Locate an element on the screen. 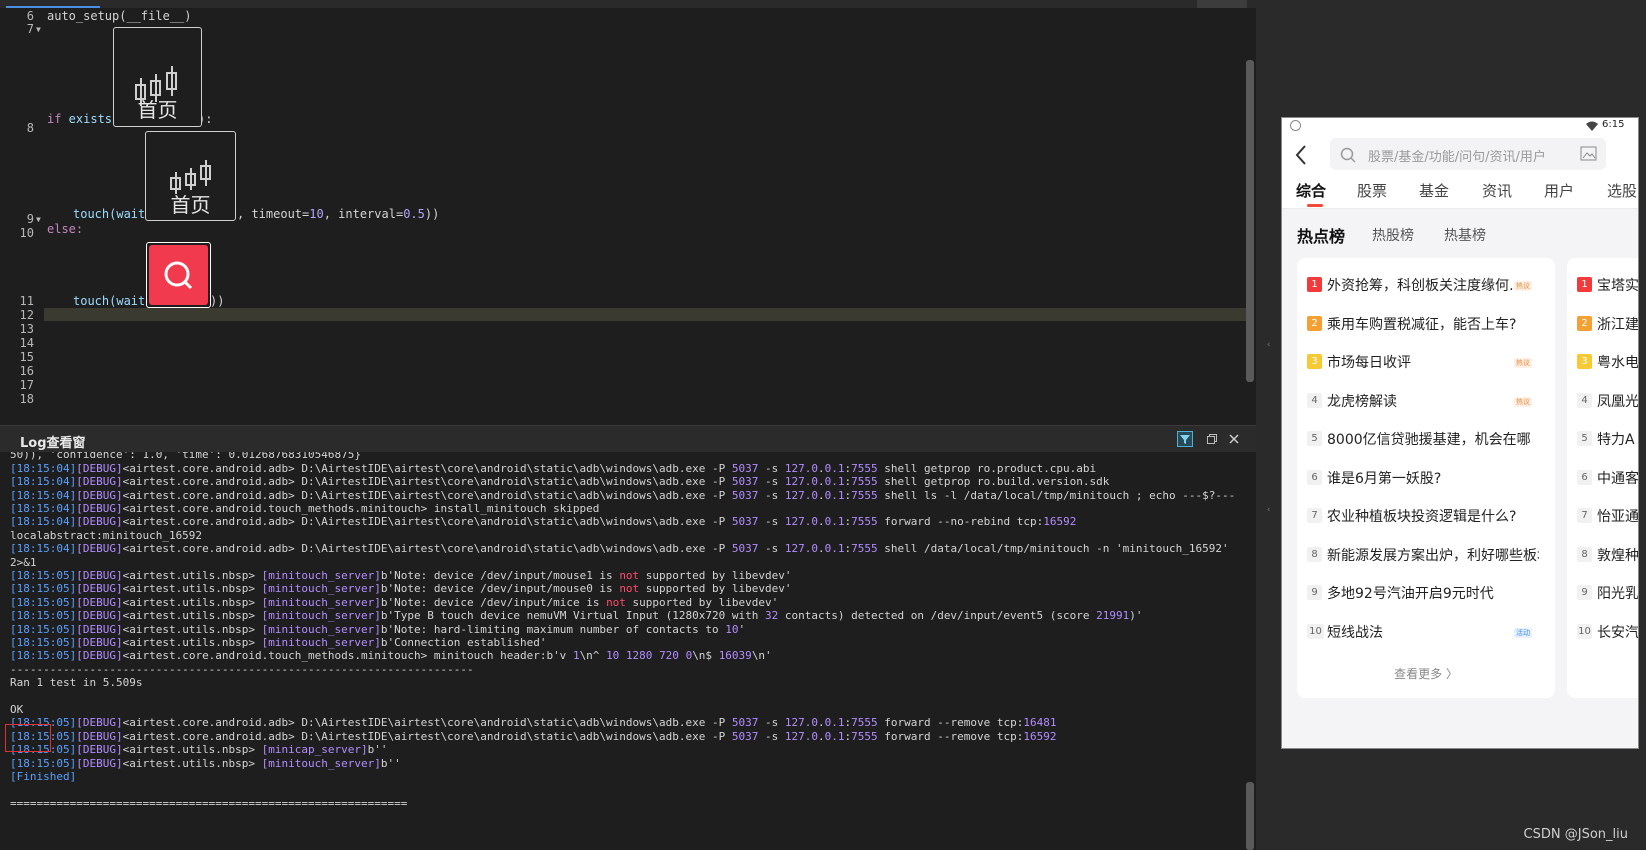 This screenshot has width=1646, height=850. hot-list-item: 9 多地92号汽油开启9元时代 is located at coordinates (1426, 595).